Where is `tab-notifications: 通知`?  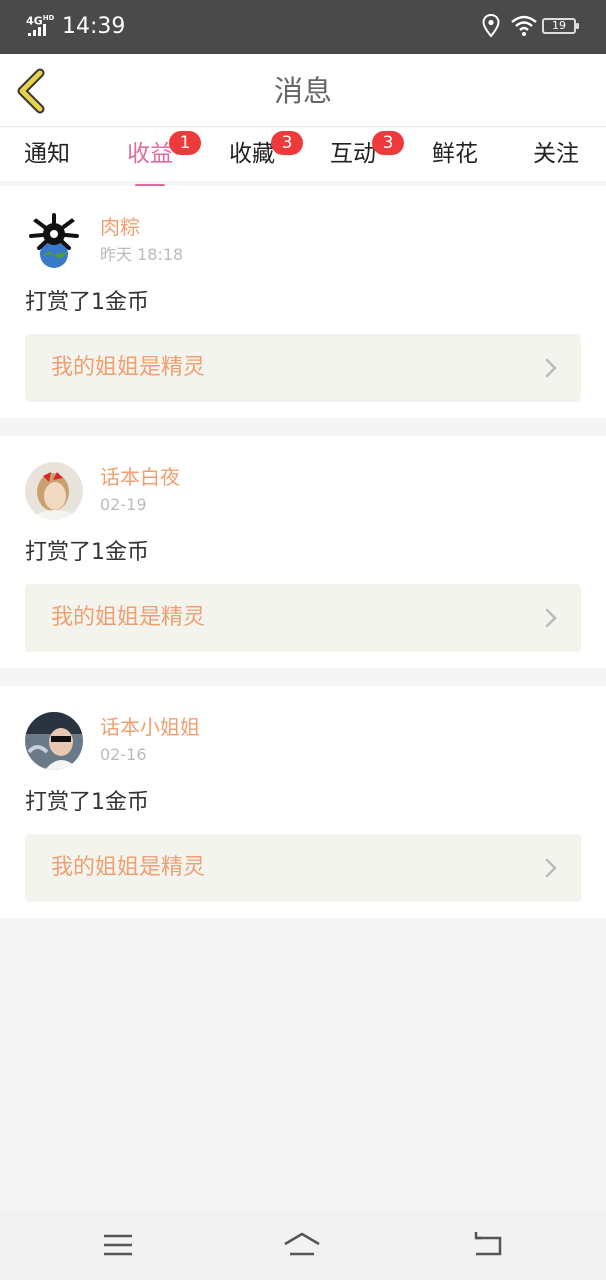 tab-notifications: 通知 is located at coordinates (47, 160).